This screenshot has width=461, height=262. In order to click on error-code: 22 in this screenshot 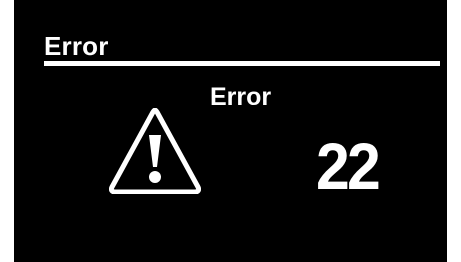, I will do `click(348, 166)`.